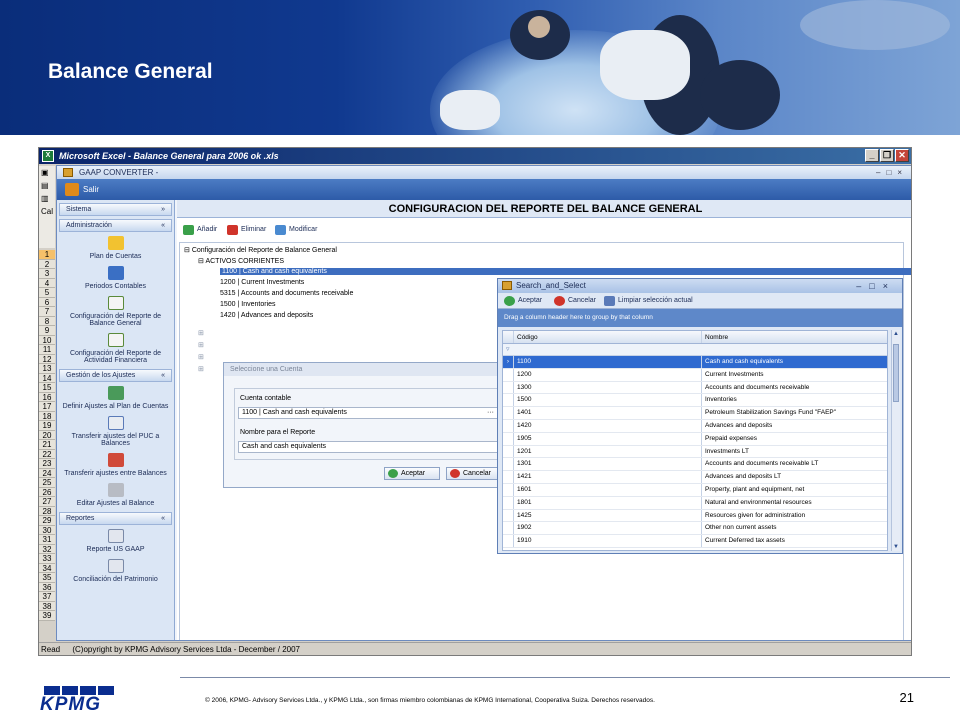 This screenshot has width=960, height=720. What do you see at coordinates (47, 264) in the screenshot?
I see `row-header: 2` at bounding box center [47, 264].